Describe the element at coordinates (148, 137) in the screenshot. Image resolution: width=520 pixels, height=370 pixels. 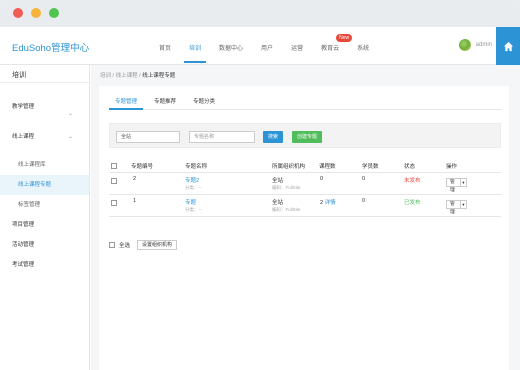
I see `org-select: 全站` at that location.